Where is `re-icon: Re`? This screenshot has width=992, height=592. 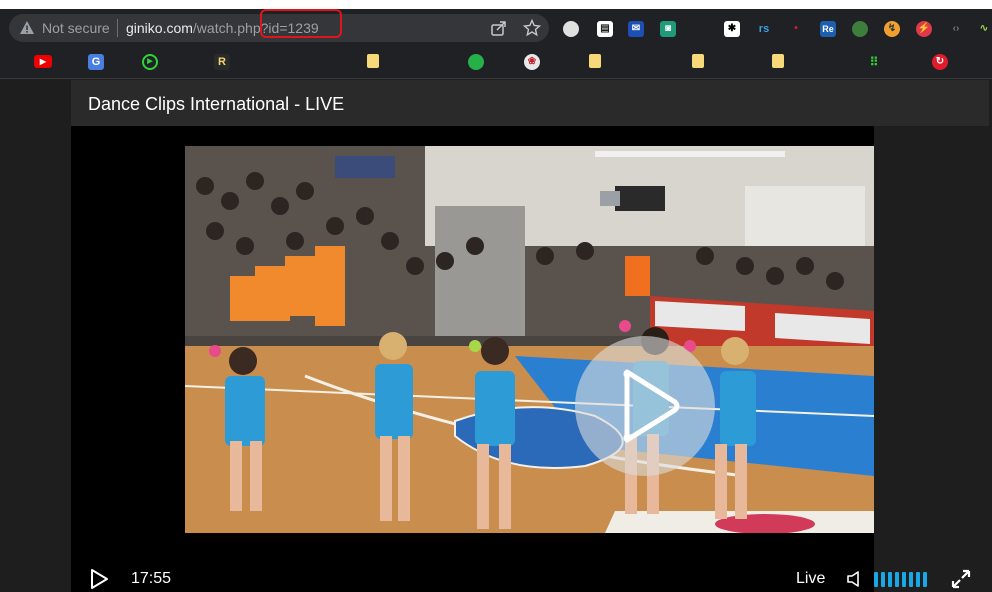 re-icon: Re is located at coordinates (828, 29).